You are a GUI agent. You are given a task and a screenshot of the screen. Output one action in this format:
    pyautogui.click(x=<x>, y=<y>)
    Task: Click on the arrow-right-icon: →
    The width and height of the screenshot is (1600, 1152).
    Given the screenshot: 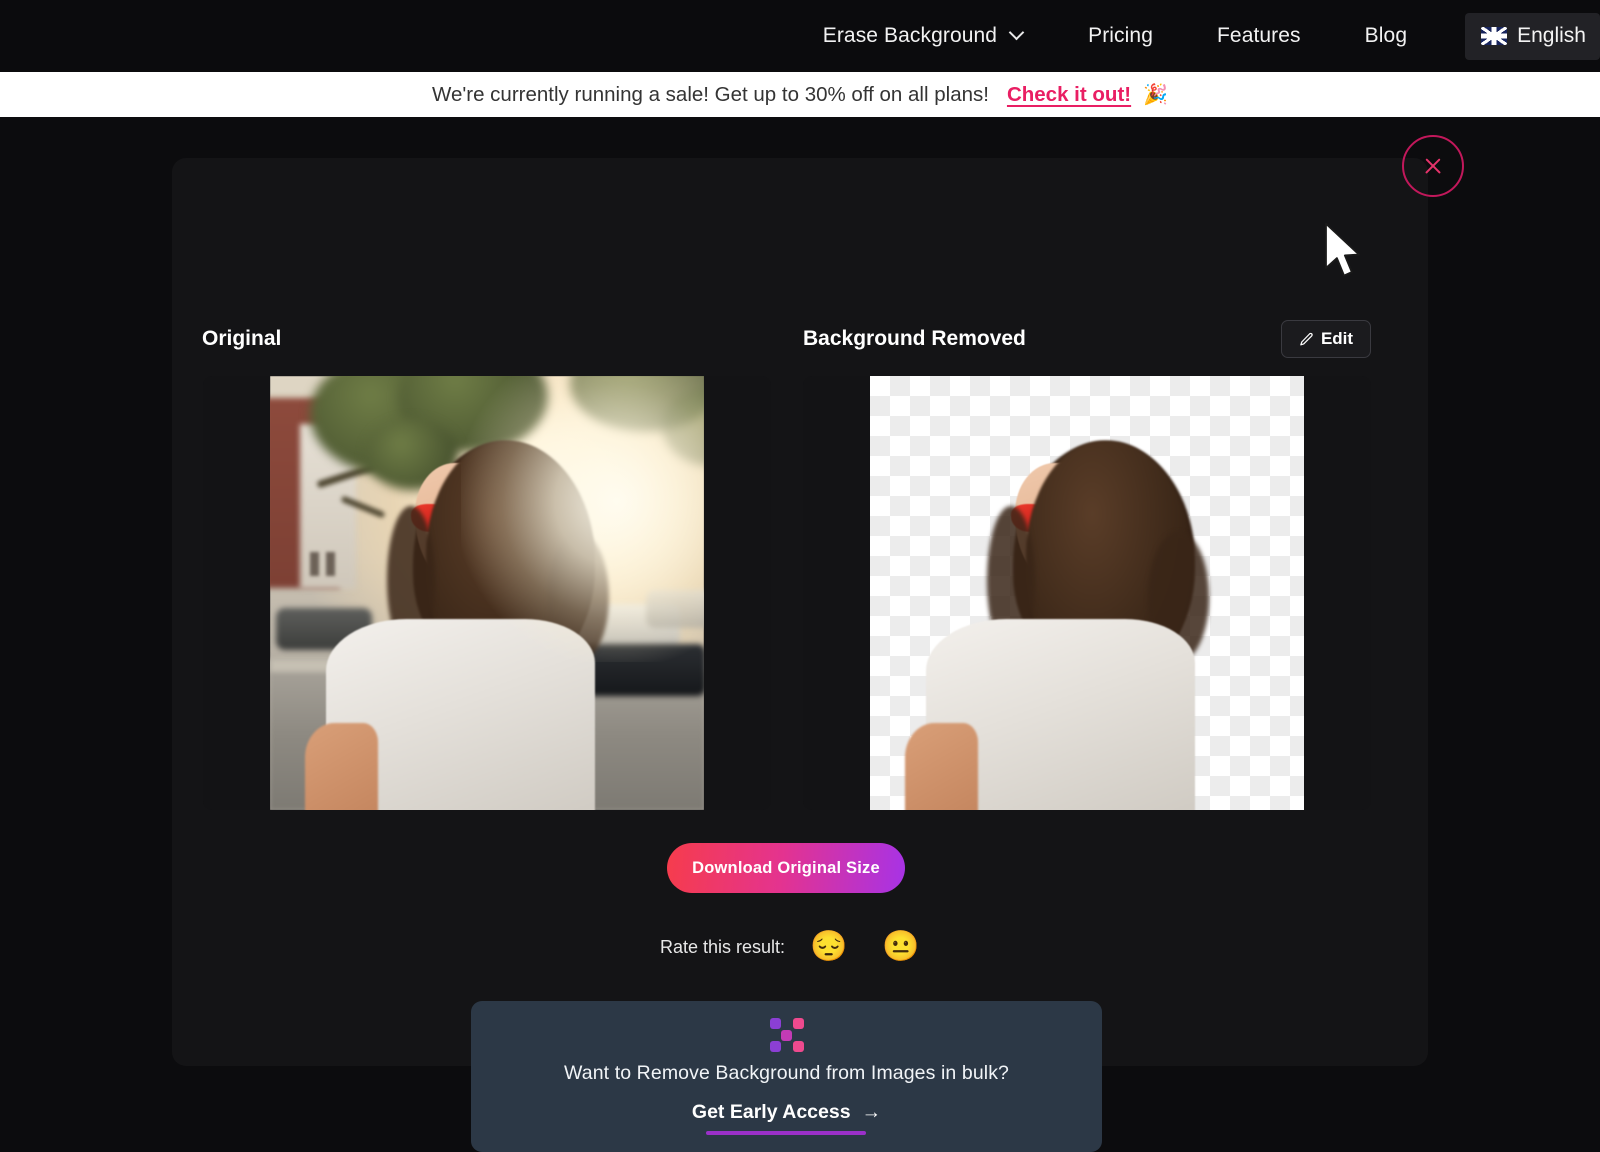 What is the action you would take?
    pyautogui.click(x=871, y=1112)
    